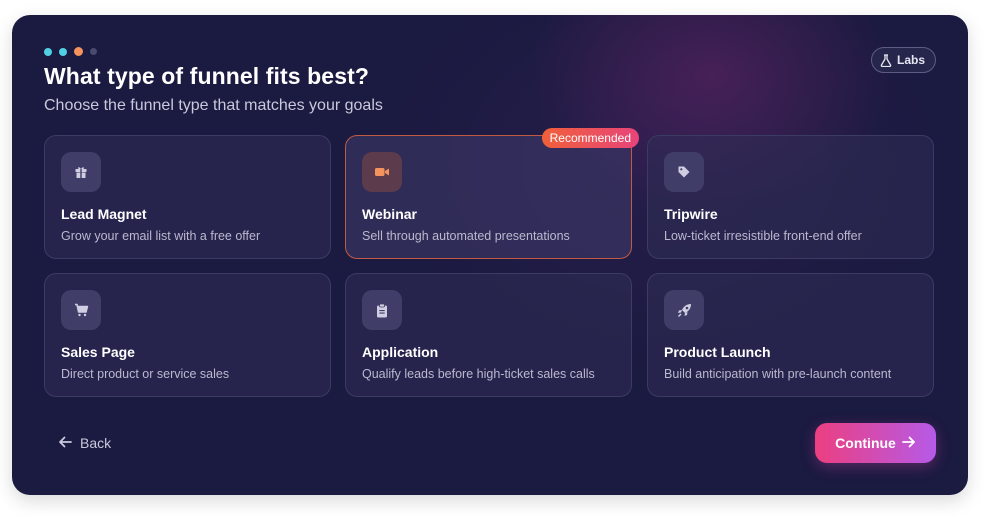 The width and height of the screenshot is (991, 517). Describe the element at coordinates (78, 51) in the screenshot. I see `progress-dot-step-3-current` at that location.